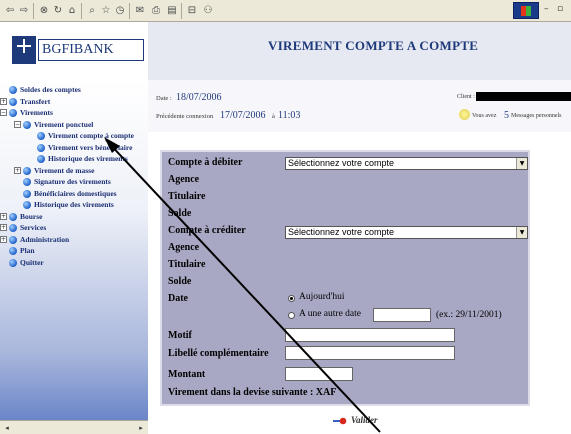 This screenshot has height=434, width=571. What do you see at coordinates (156, 11) in the screenshot?
I see `print-icon: ⎙` at bounding box center [156, 11].